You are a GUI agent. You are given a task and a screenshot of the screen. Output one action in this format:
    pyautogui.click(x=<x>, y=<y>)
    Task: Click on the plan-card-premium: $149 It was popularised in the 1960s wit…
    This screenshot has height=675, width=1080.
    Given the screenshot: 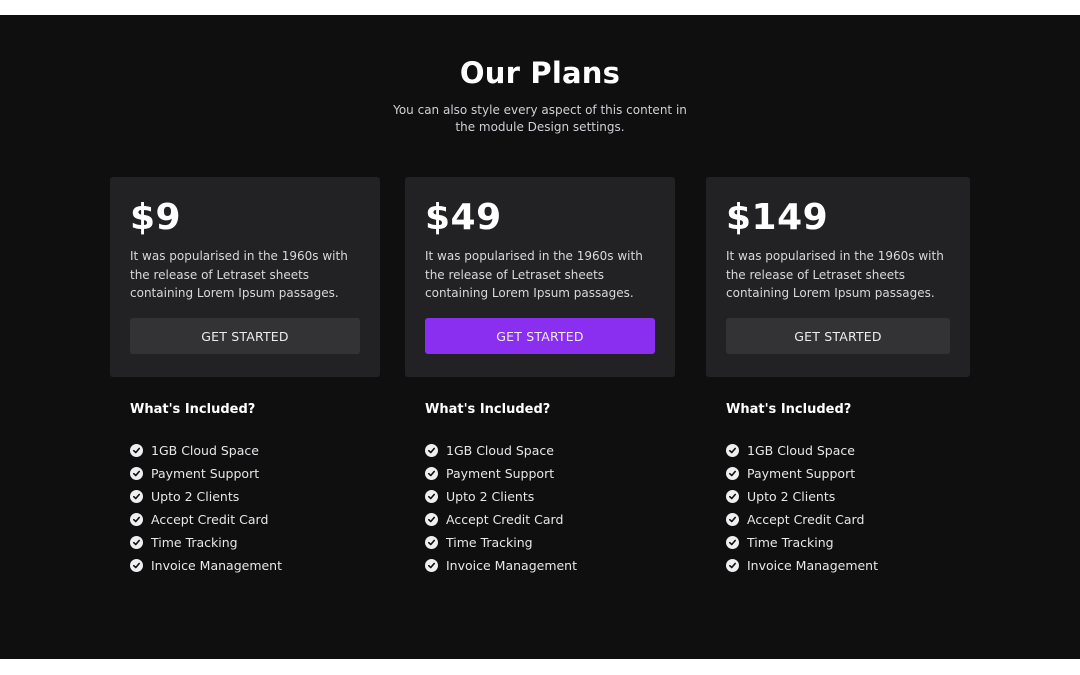 What is the action you would take?
    pyautogui.click(x=838, y=277)
    